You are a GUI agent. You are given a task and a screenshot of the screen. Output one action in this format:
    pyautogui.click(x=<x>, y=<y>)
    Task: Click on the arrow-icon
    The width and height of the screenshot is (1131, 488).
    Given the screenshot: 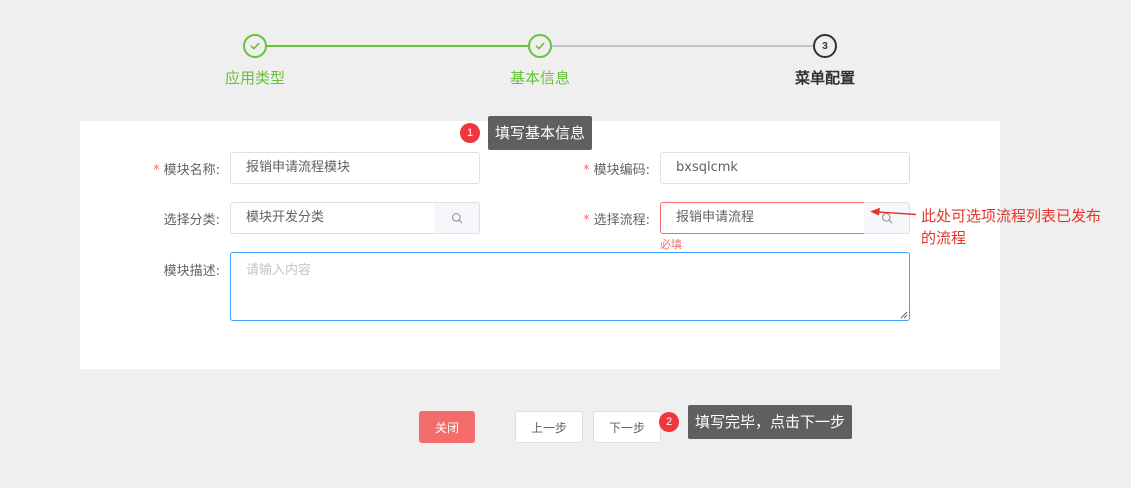 What is the action you would take?
    pyautogui.click(x=893, y=211)
    